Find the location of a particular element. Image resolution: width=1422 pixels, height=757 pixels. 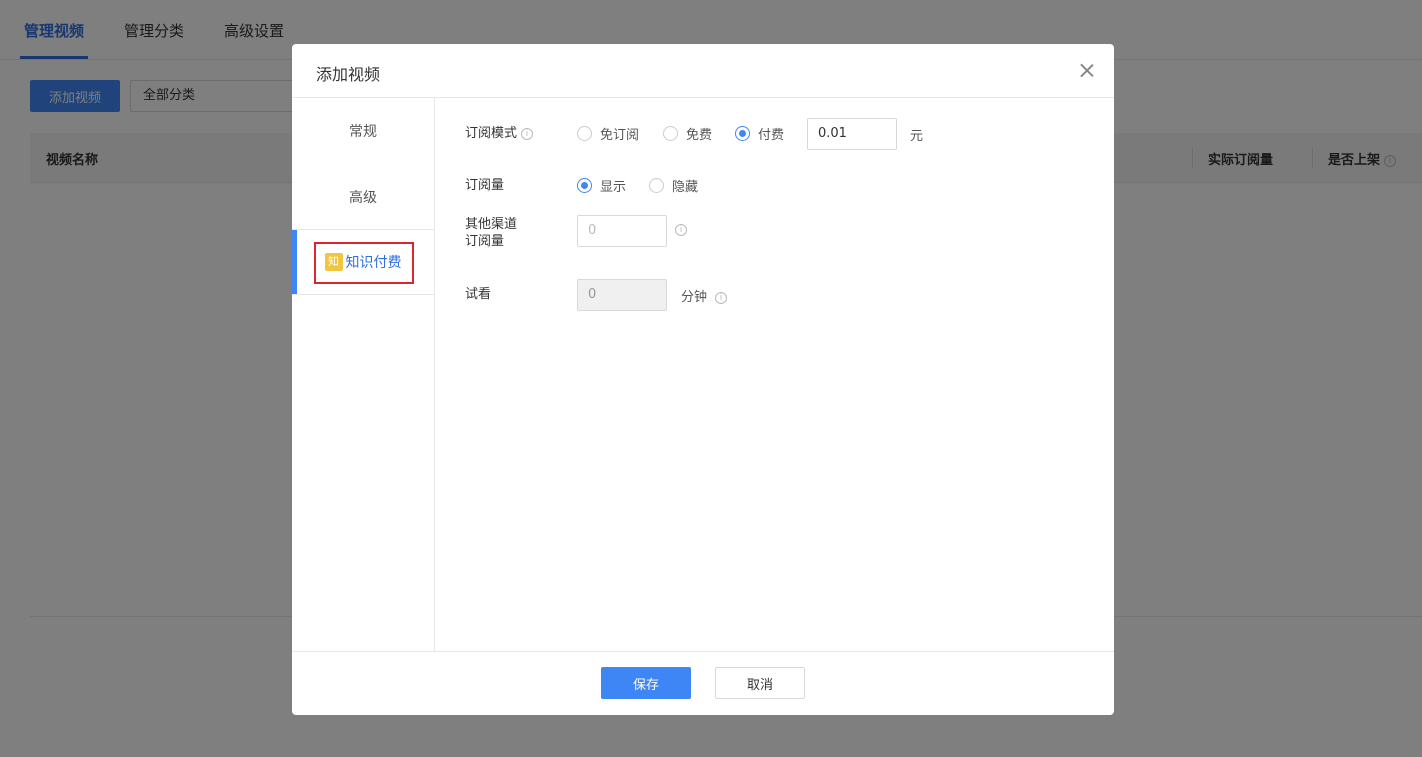

side-nav-item-general: 常规 is located at coordinates (363, 131).